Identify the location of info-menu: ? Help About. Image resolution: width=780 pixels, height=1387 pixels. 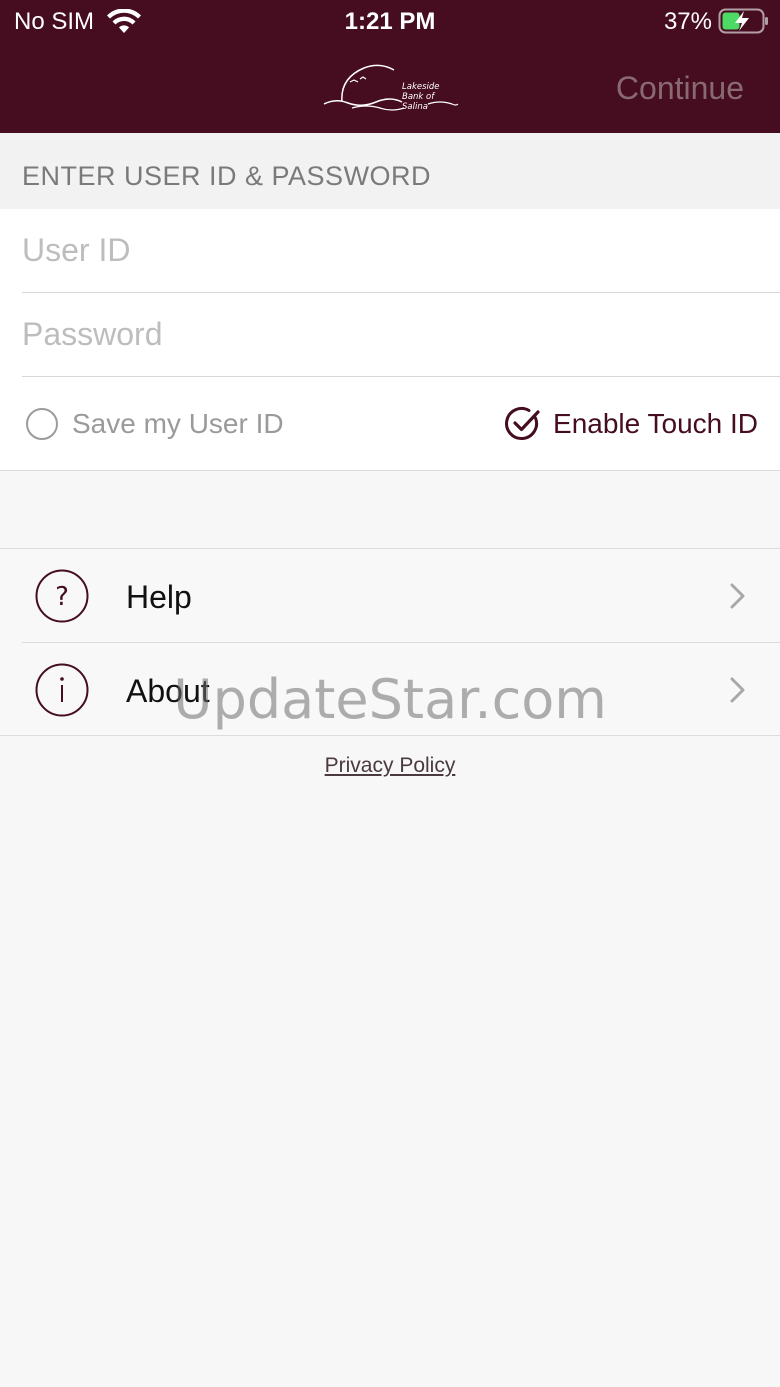
(390, 642).